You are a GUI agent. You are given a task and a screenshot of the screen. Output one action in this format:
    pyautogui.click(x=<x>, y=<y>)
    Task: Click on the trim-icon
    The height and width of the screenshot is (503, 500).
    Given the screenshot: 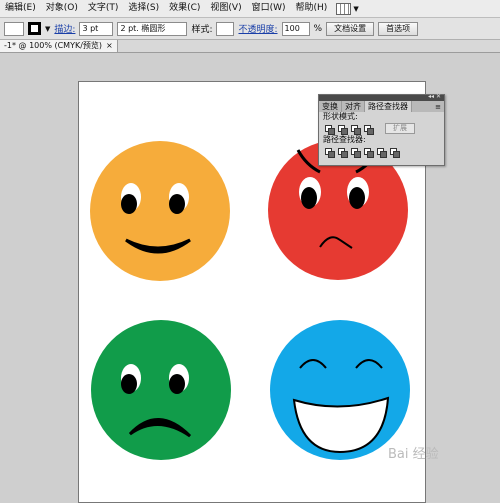 What is the action you would take?
    pyautogui.click(x=343, y=152)
    